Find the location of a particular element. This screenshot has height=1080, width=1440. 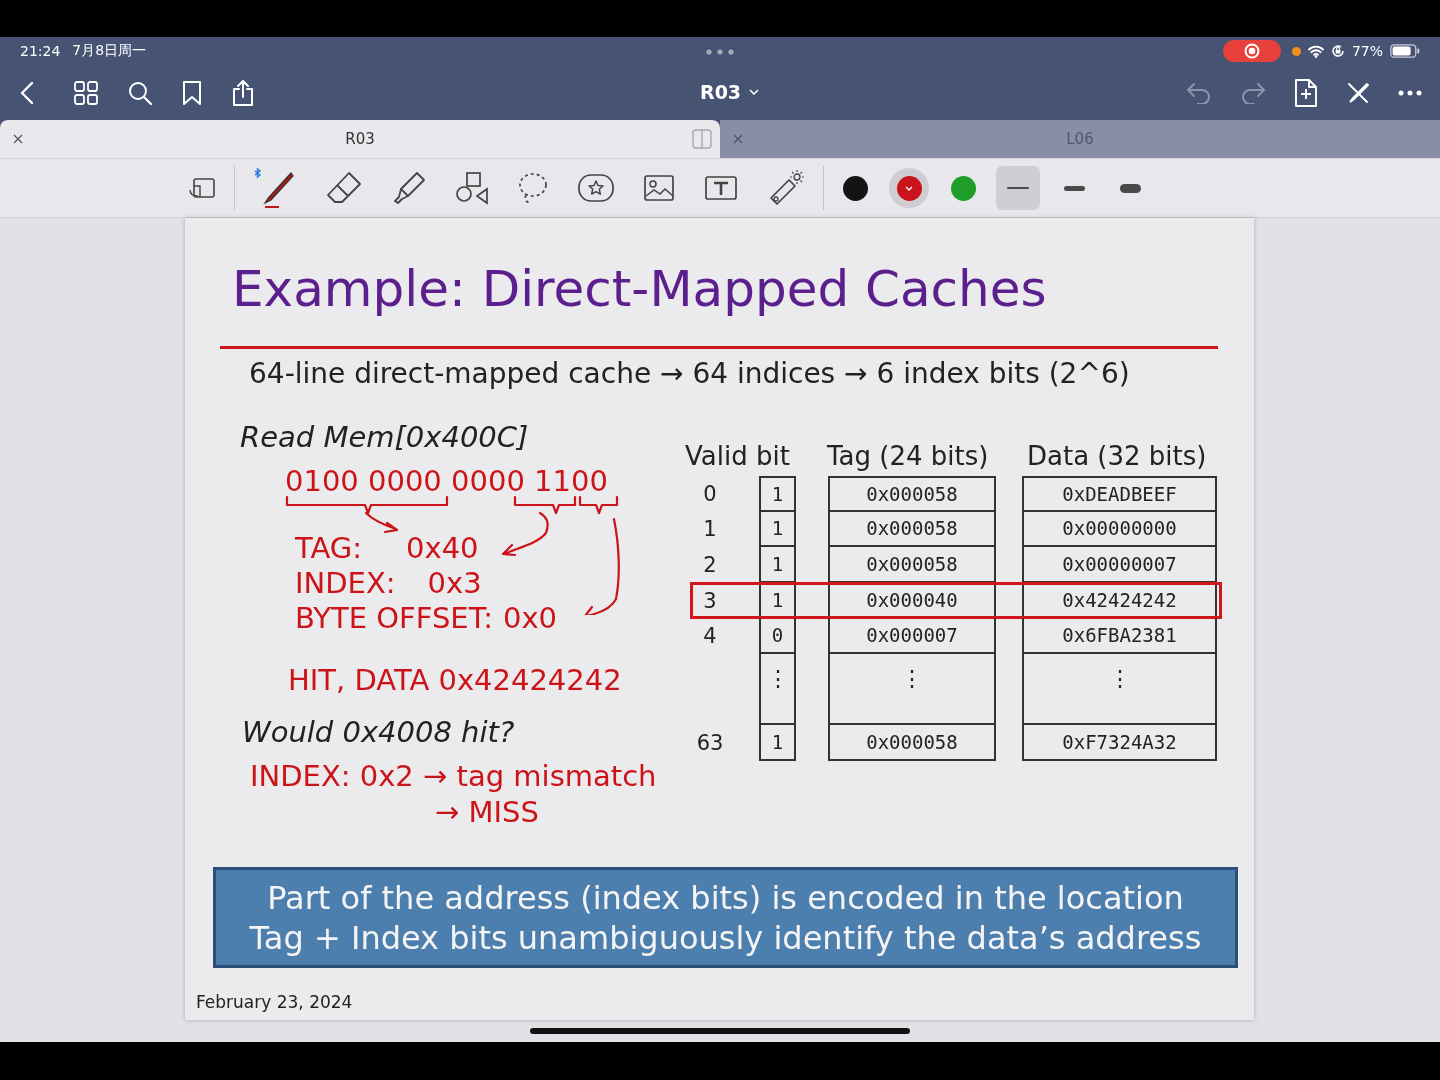

row-index: 2 is located at coordinates (710, 565).